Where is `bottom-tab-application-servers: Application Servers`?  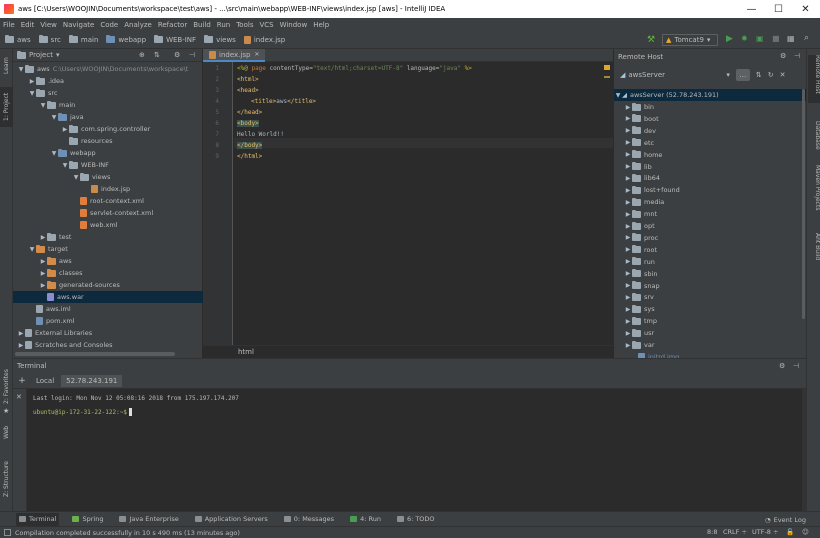 bottom-tab-application-servers: Application Servers is located at coordinates (231, 519).